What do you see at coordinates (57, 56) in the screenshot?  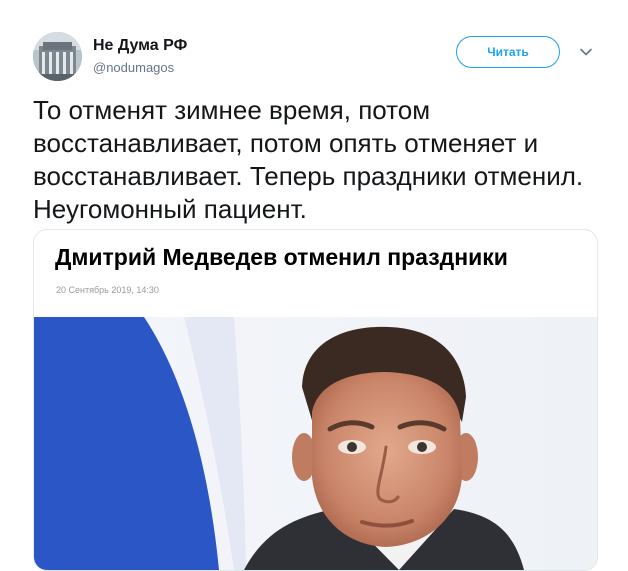 I see `avatar` at bounding box center [57, 56].